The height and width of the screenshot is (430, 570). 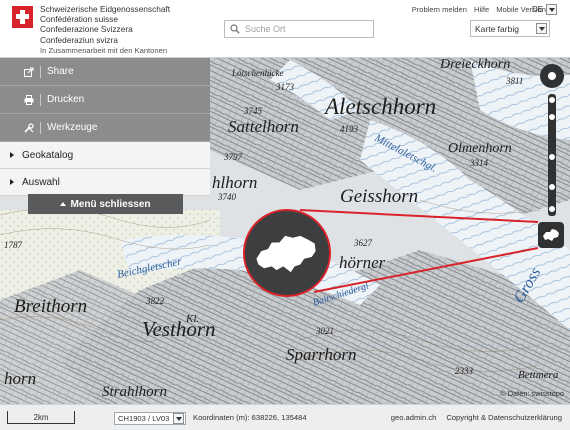 What do you see at coordinates (79, 19) in the screenshot?
I see `confederation-name-fr: Confédération suisse` at bounding box center [79, 19].